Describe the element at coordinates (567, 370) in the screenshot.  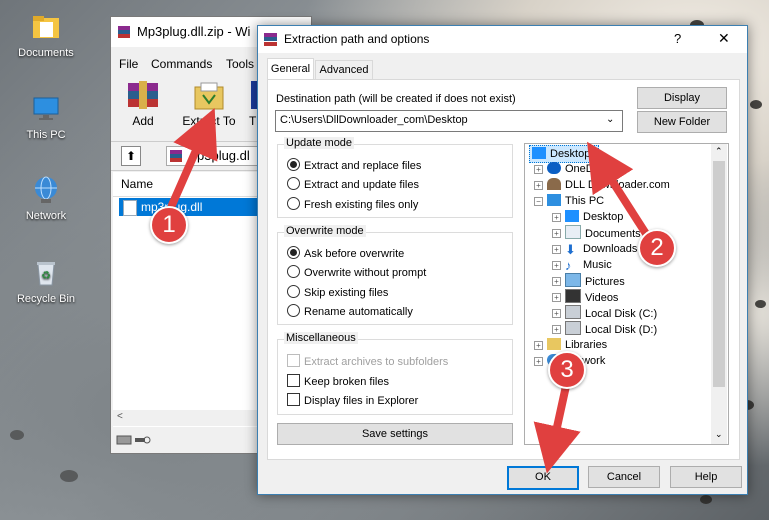
I see `step-marker-3: 3` at that location.